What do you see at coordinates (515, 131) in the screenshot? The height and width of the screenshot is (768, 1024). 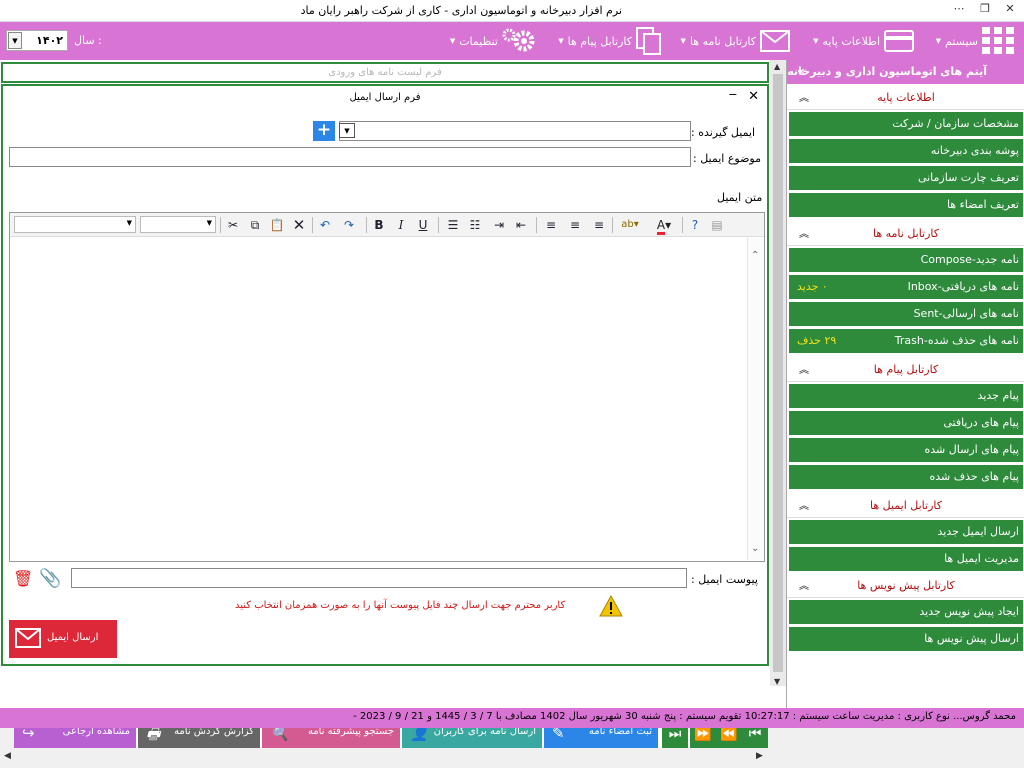 I see `recipient-input` at bounding box center [515, 131].